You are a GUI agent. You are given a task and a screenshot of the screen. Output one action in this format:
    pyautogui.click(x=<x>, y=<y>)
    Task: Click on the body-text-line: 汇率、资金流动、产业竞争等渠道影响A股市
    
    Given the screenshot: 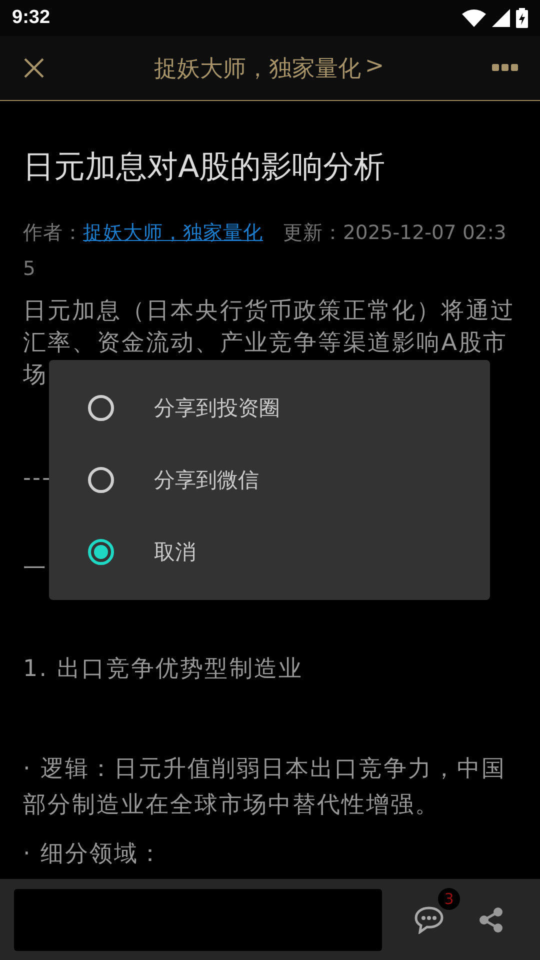 What is the action you would take?
    pyautogui.click(x=265, y=343)
    